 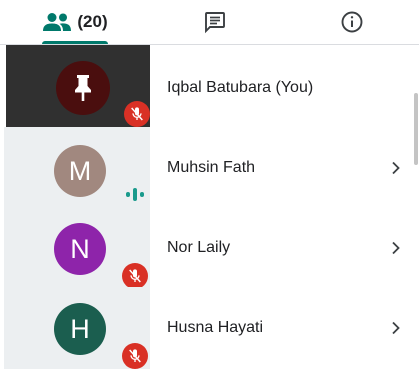 I want to click on pin-icon, so click(x=83, y=88).